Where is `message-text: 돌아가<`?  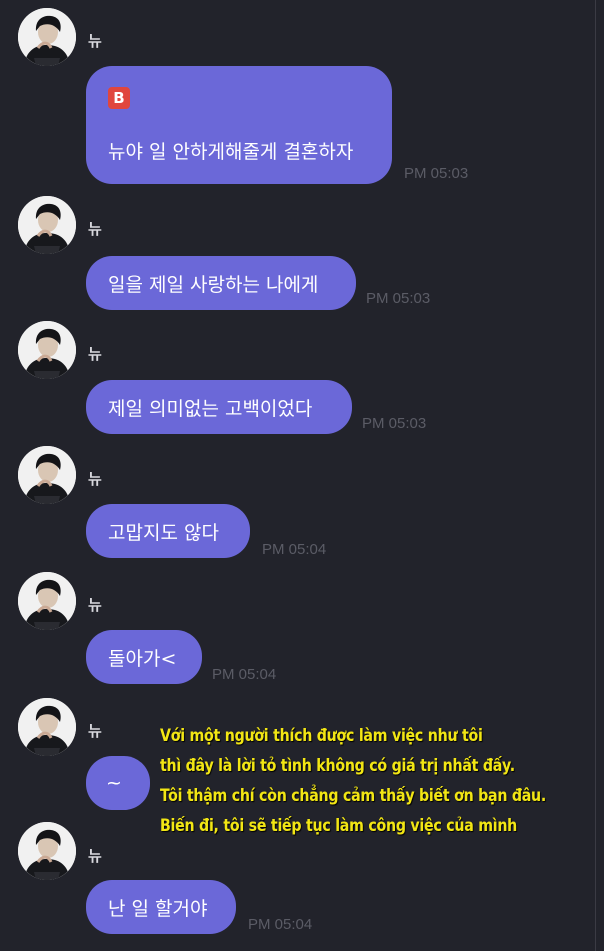 message-text: 돌아가< is located at coordinates (142, 658).